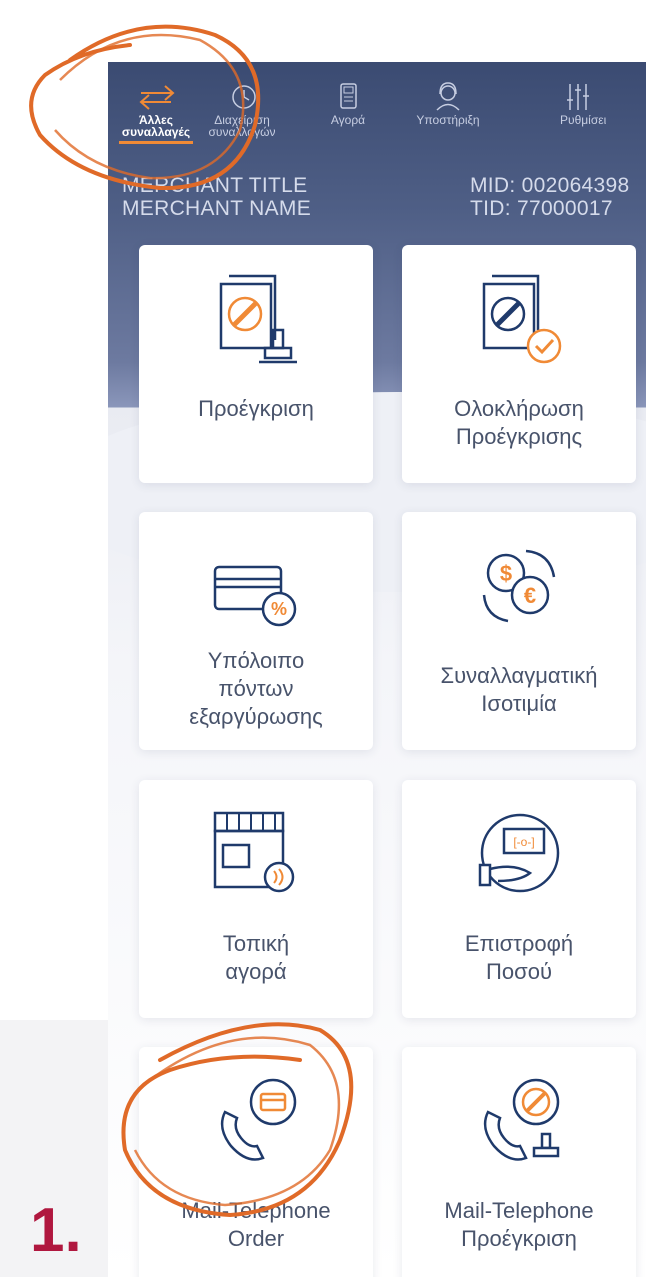  I want to click on preauthorization-complete-icon, so click(522, 319).